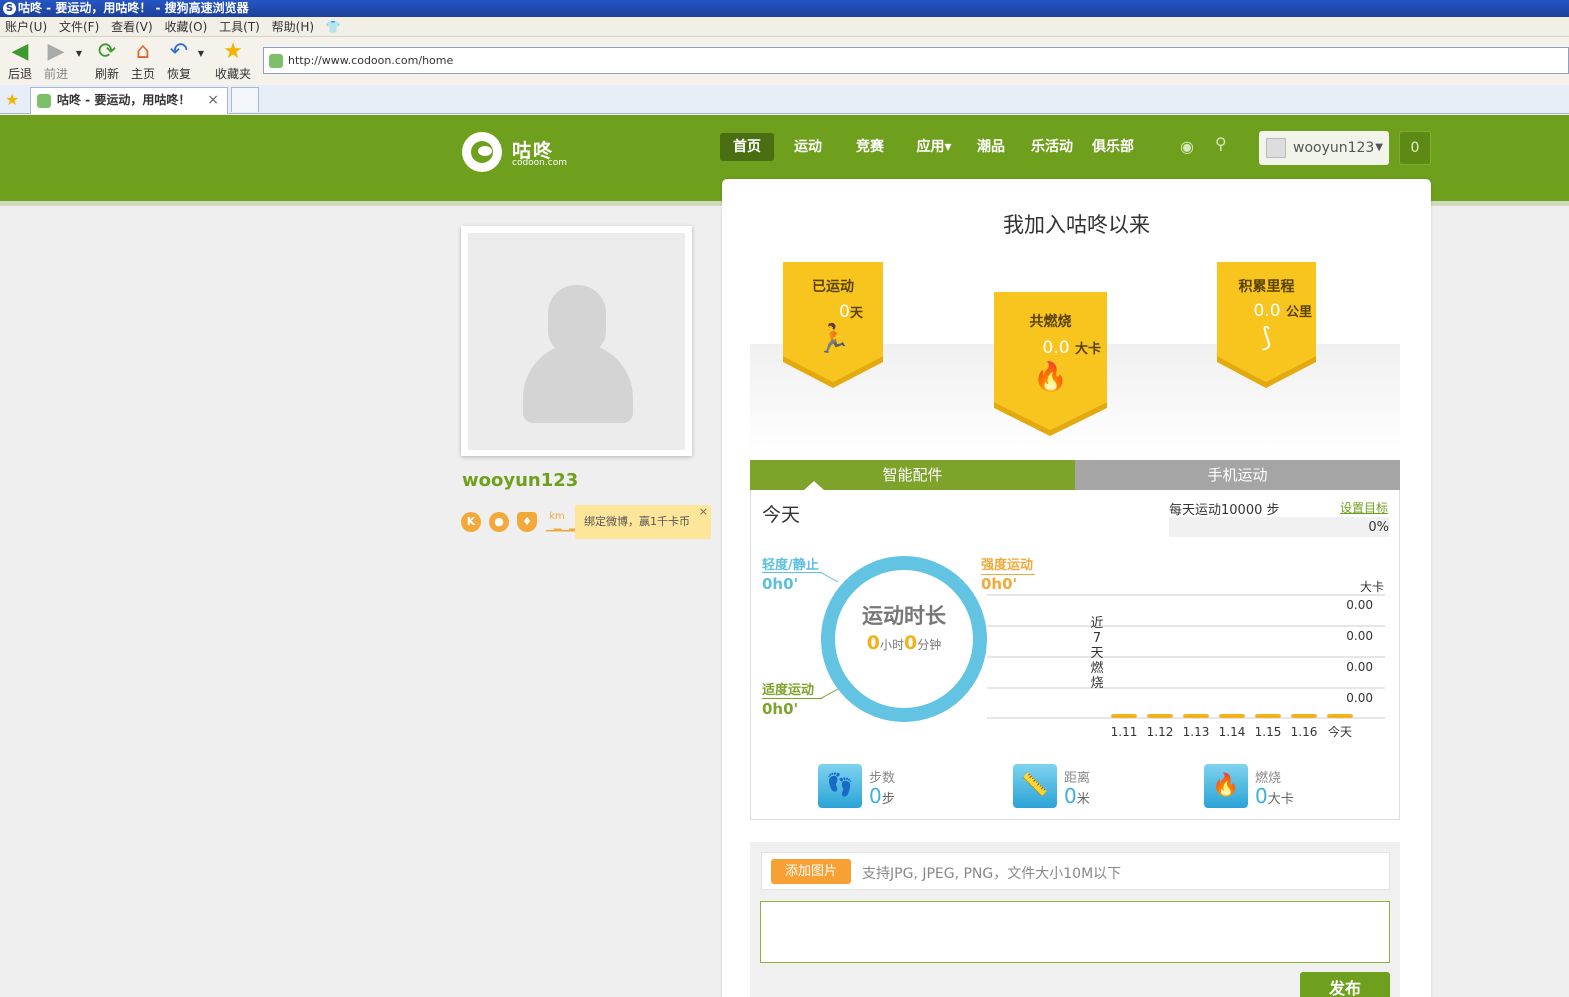 This screenshot has height=997, width=1569. I want to click on back-button: ◀ 后退, so click(20, 61).